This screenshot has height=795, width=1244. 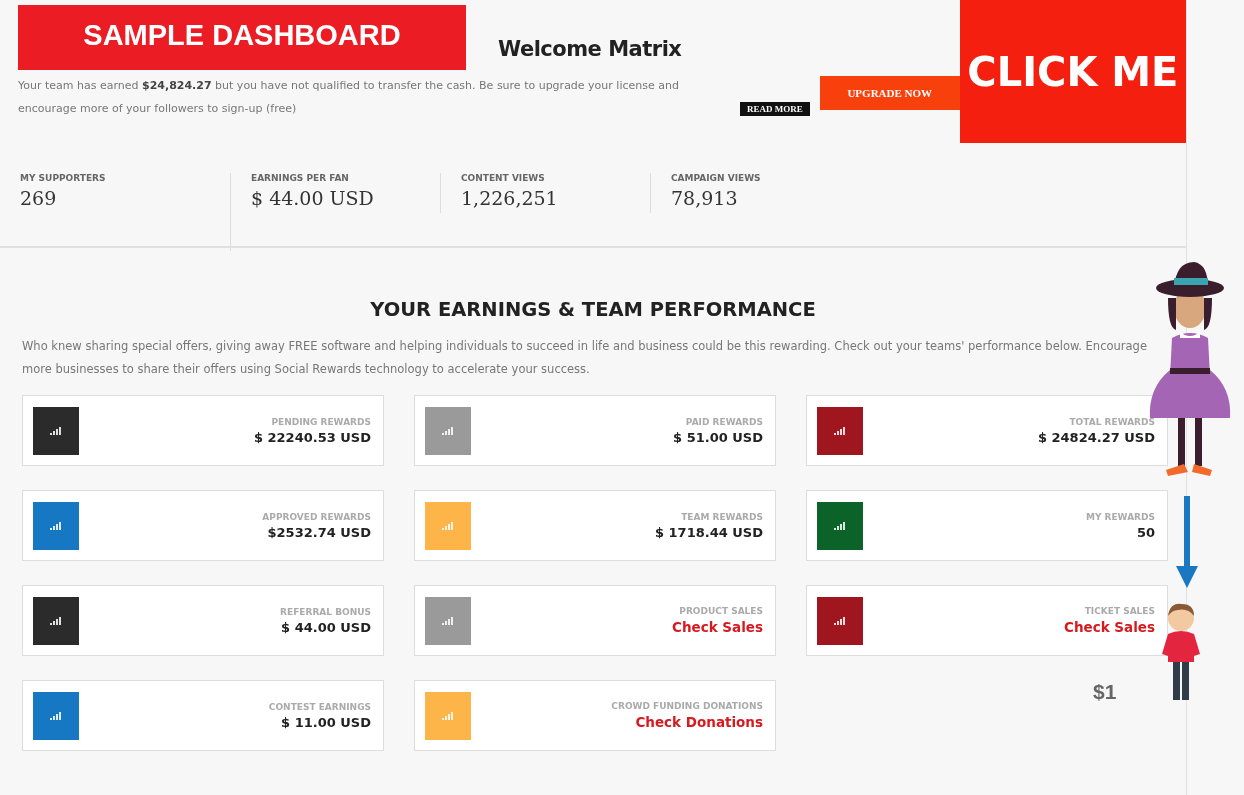 What do you see at coordinates (503, 178) in the screenshot?
I see `stat-label: CONTENT VIEWS` at bounding box center [503, 178].